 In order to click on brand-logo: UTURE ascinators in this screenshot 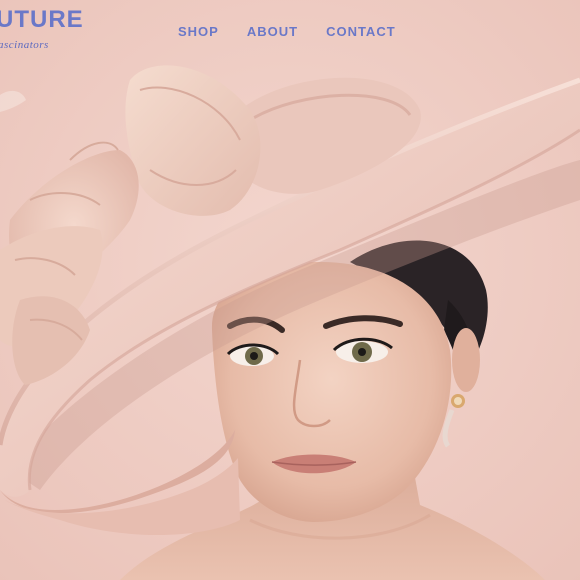, I will do `click(46, 30)`.